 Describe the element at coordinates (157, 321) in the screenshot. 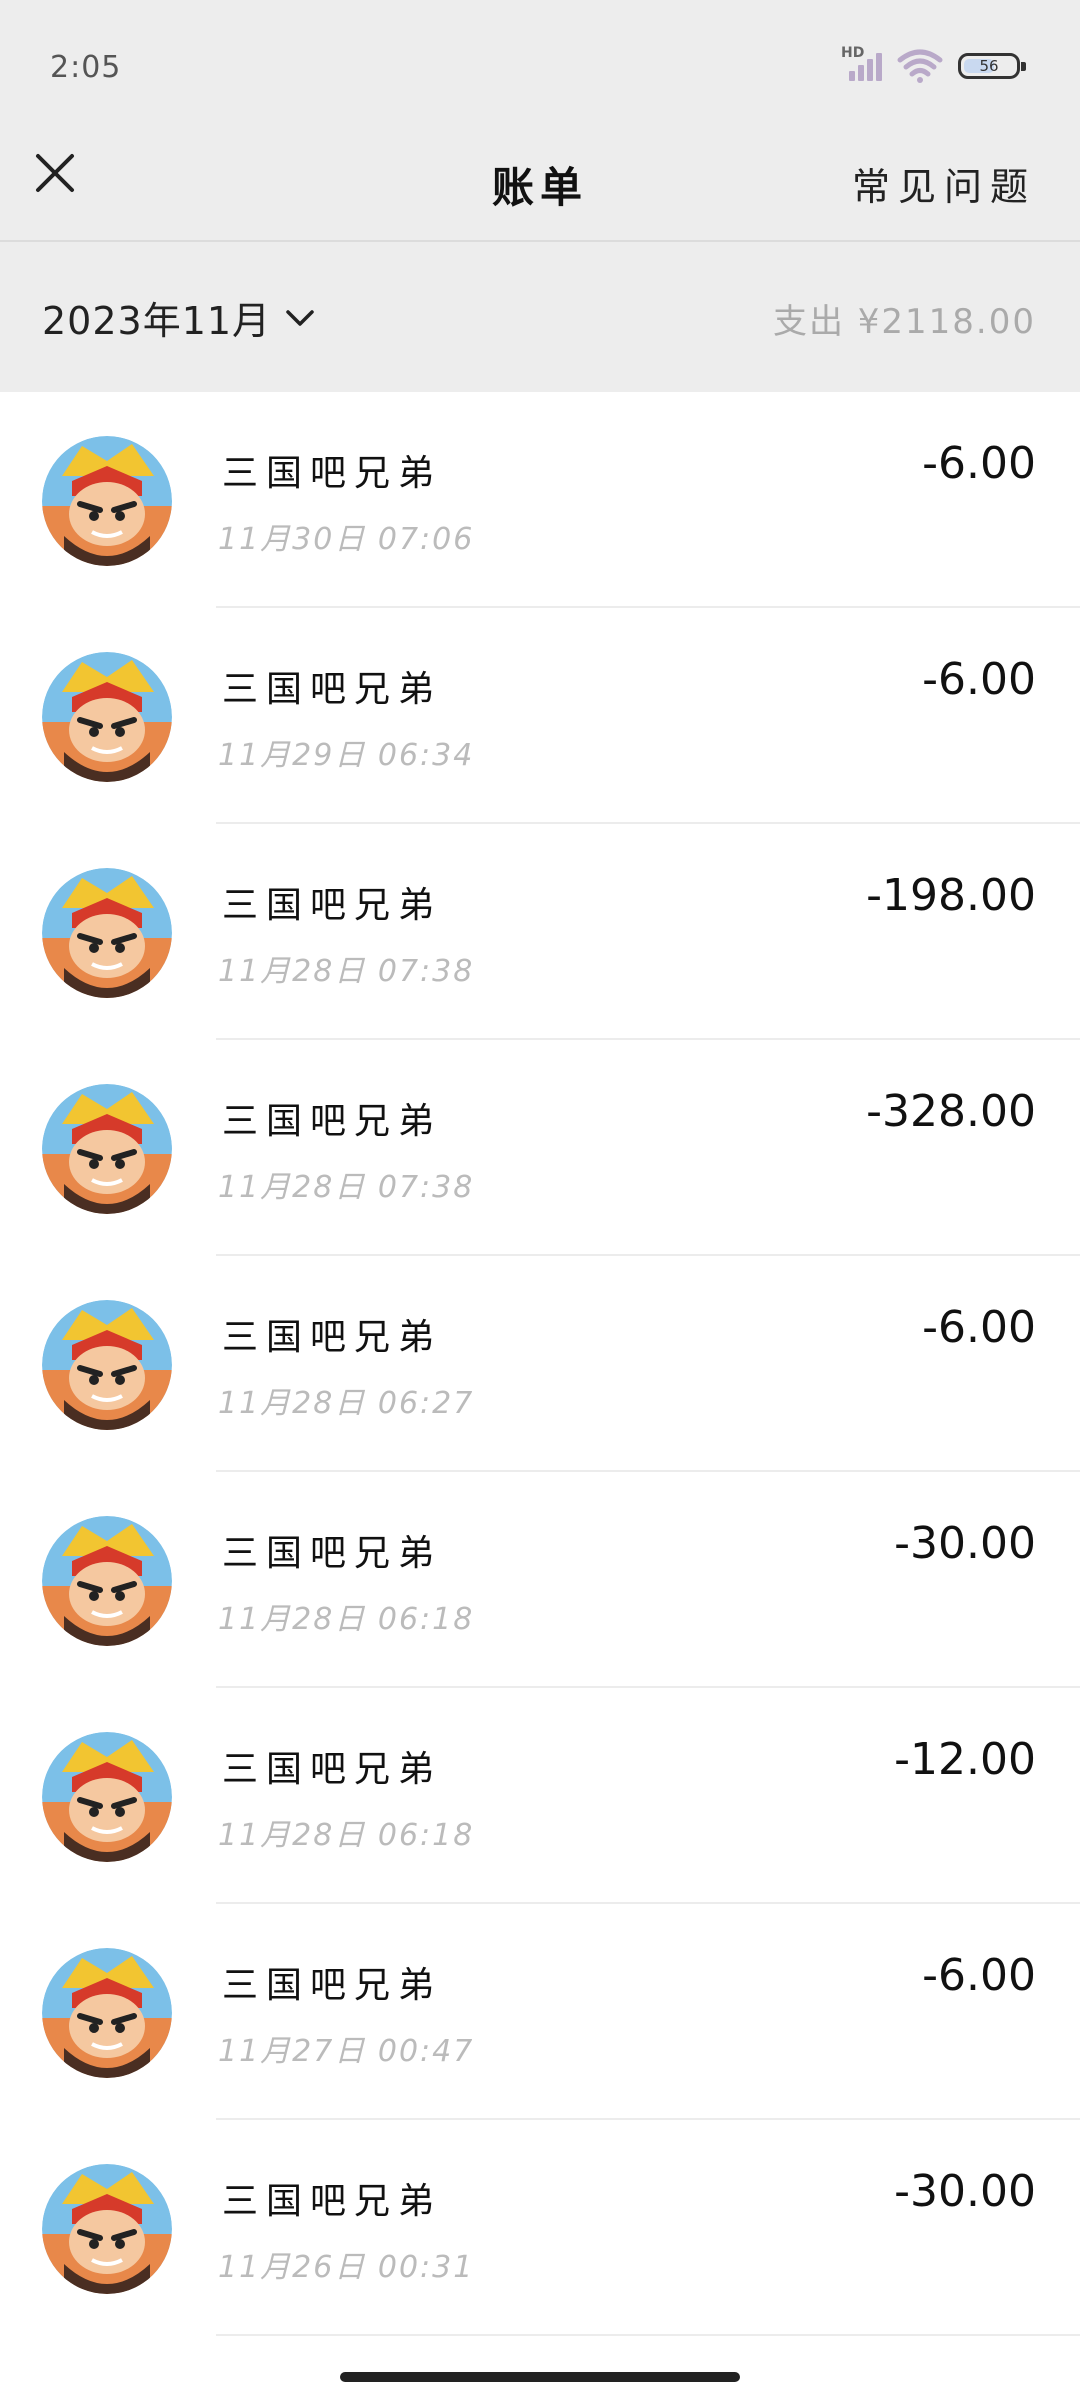

I see `month-label: 2023年11月` at that location.